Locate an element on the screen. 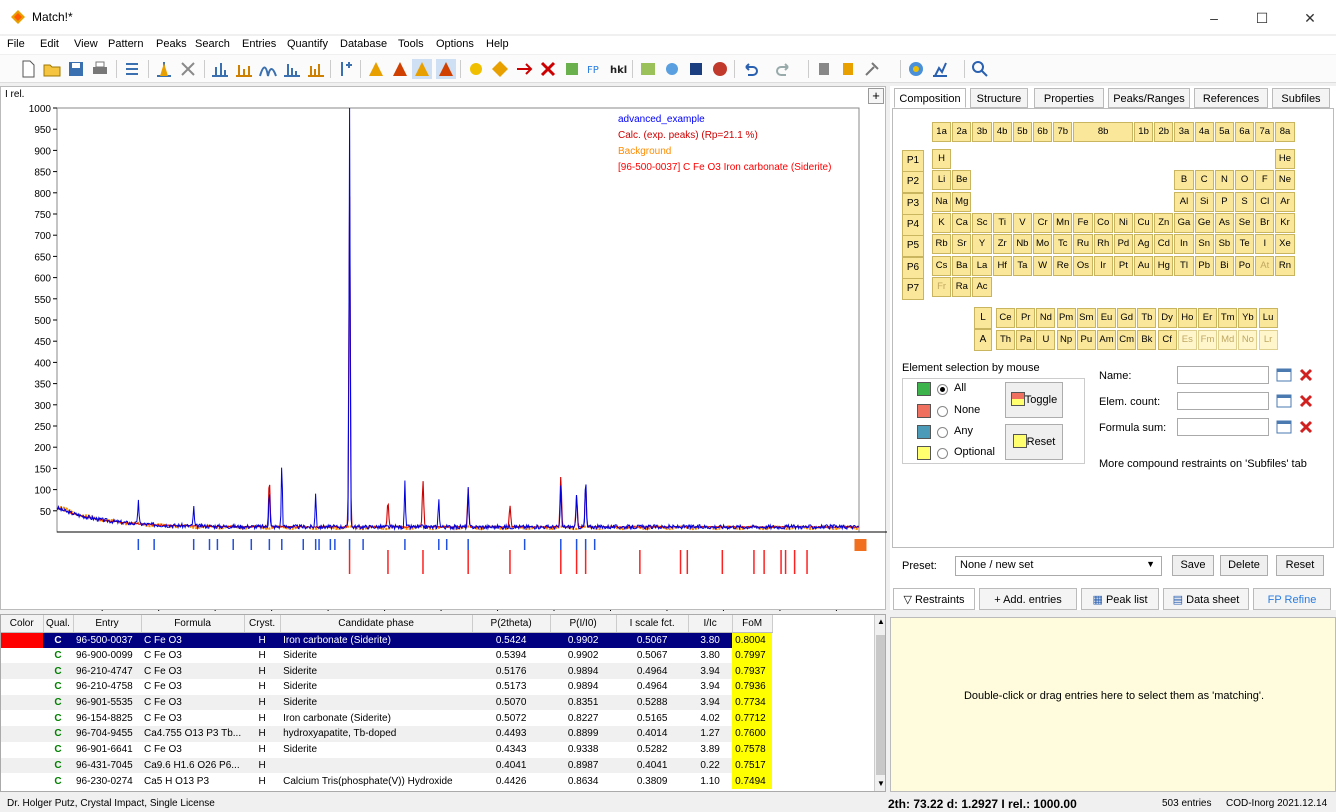 This screenshot has width=1336, height=812. period-P7: P7 is located at coordinates (913, 288).